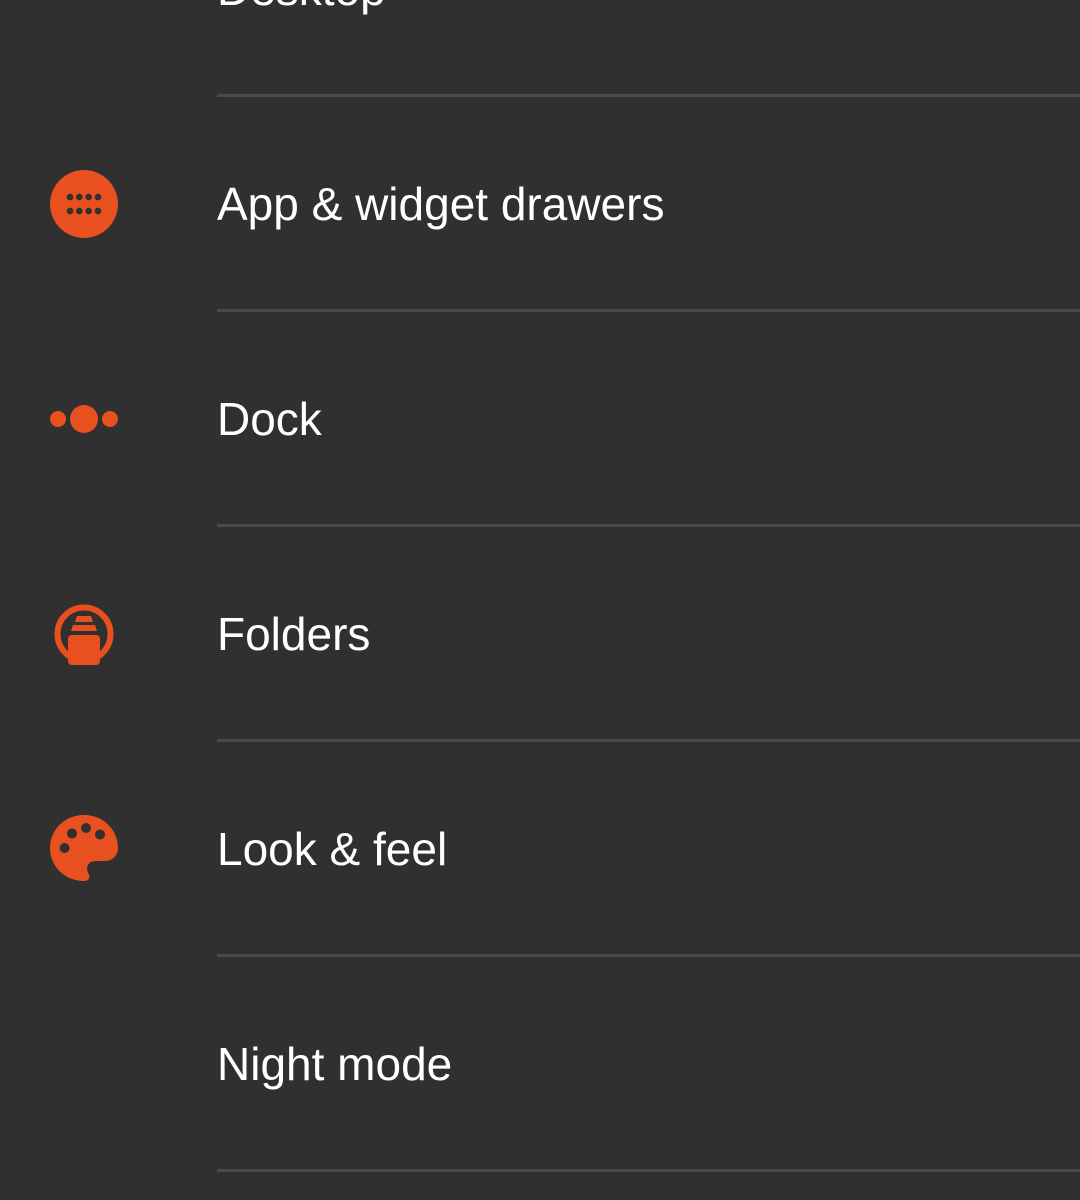  What do you see at coordinates (540, 48) in the screenshot?
I see `settings-item-desktop: Desktop` at bounding box center [540, 48].